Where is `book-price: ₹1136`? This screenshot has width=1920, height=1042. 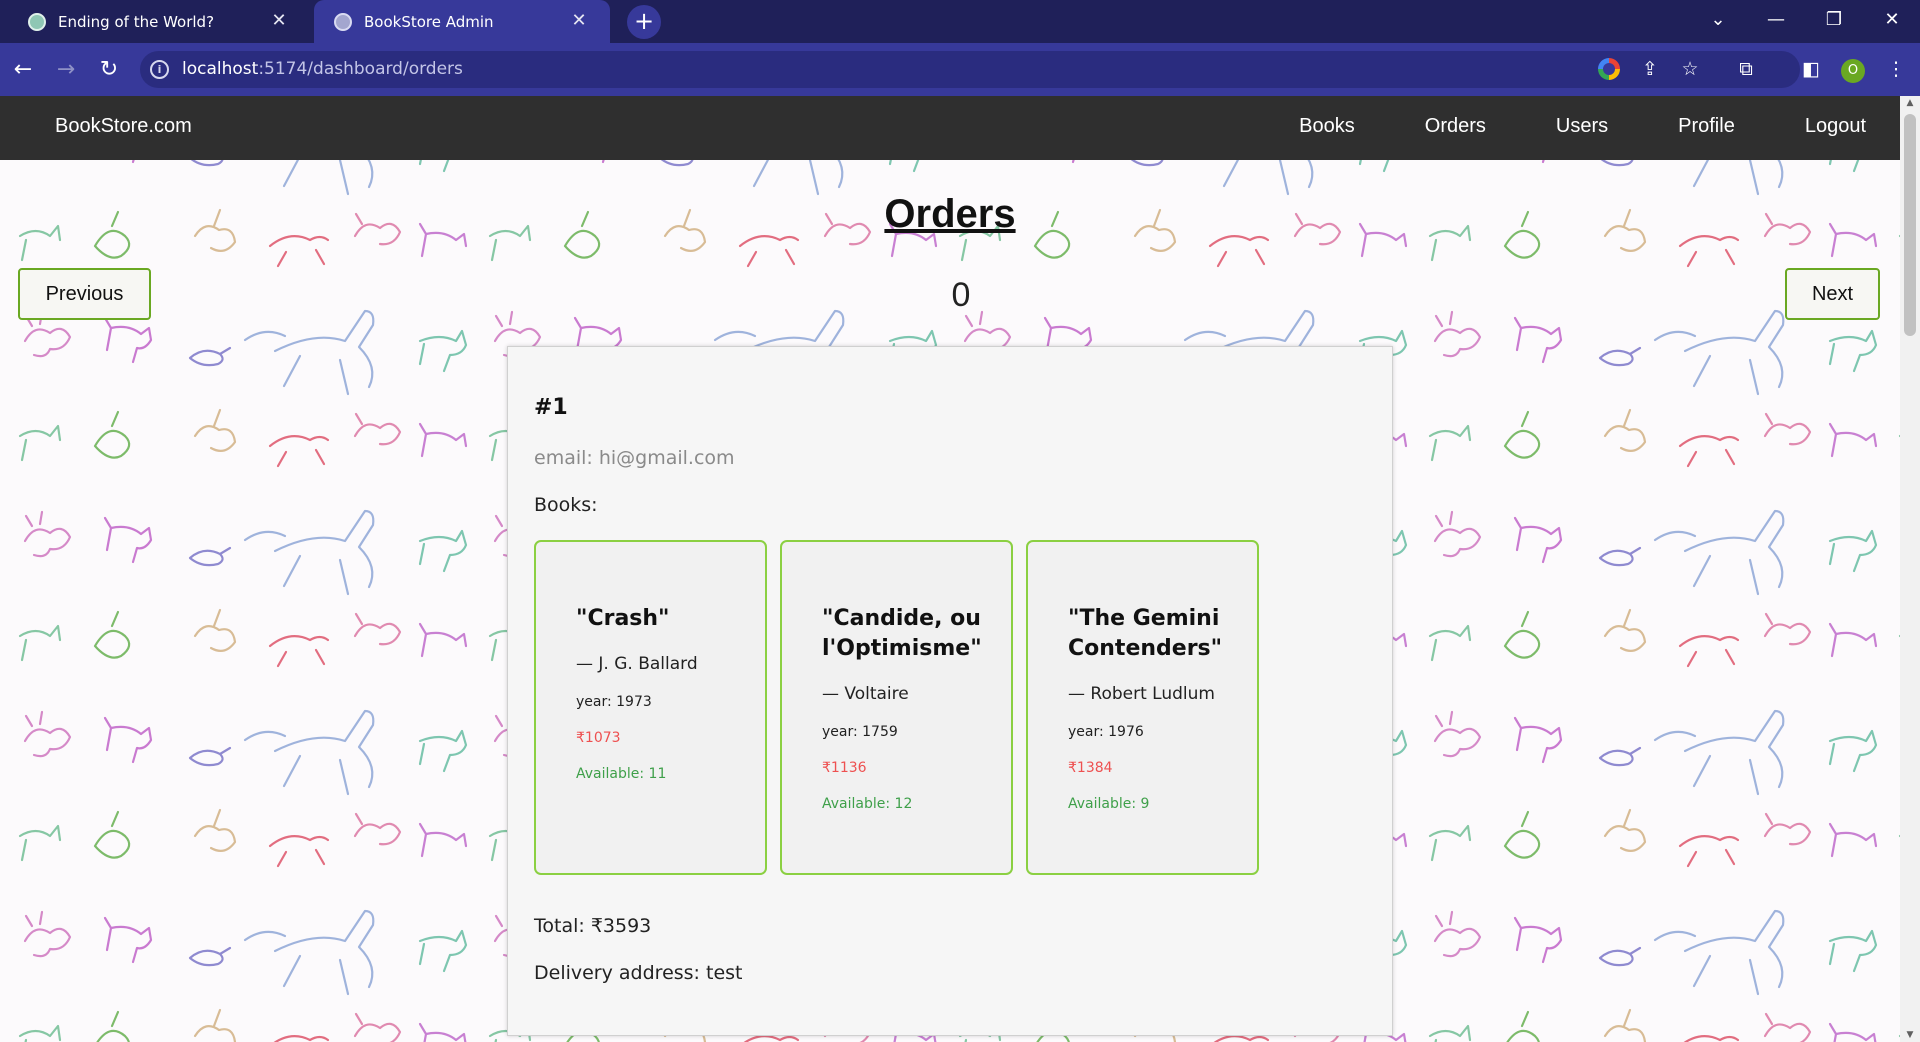
book-price: ₹1136 is located at coordinates (844, 768).